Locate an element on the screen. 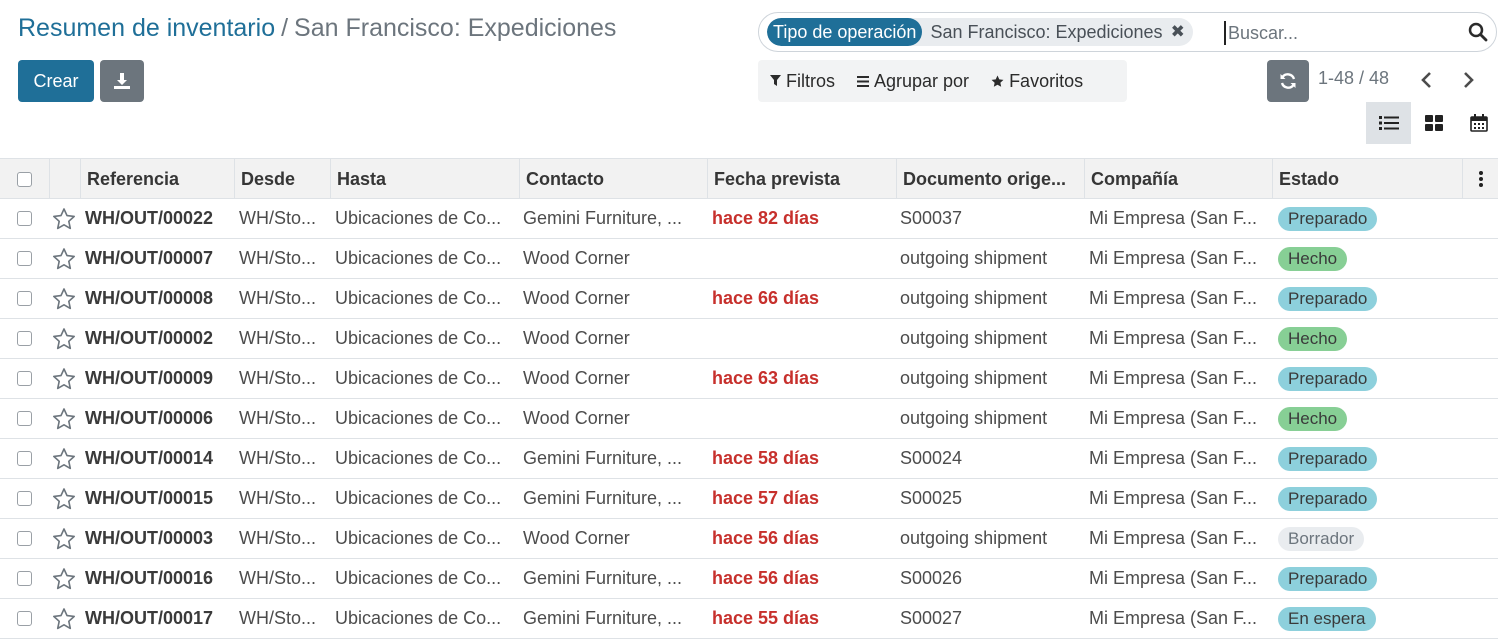 The width and height of the screenshot is (1498, 641). kebab-menu-icon is located at coordinates (1480, 179).